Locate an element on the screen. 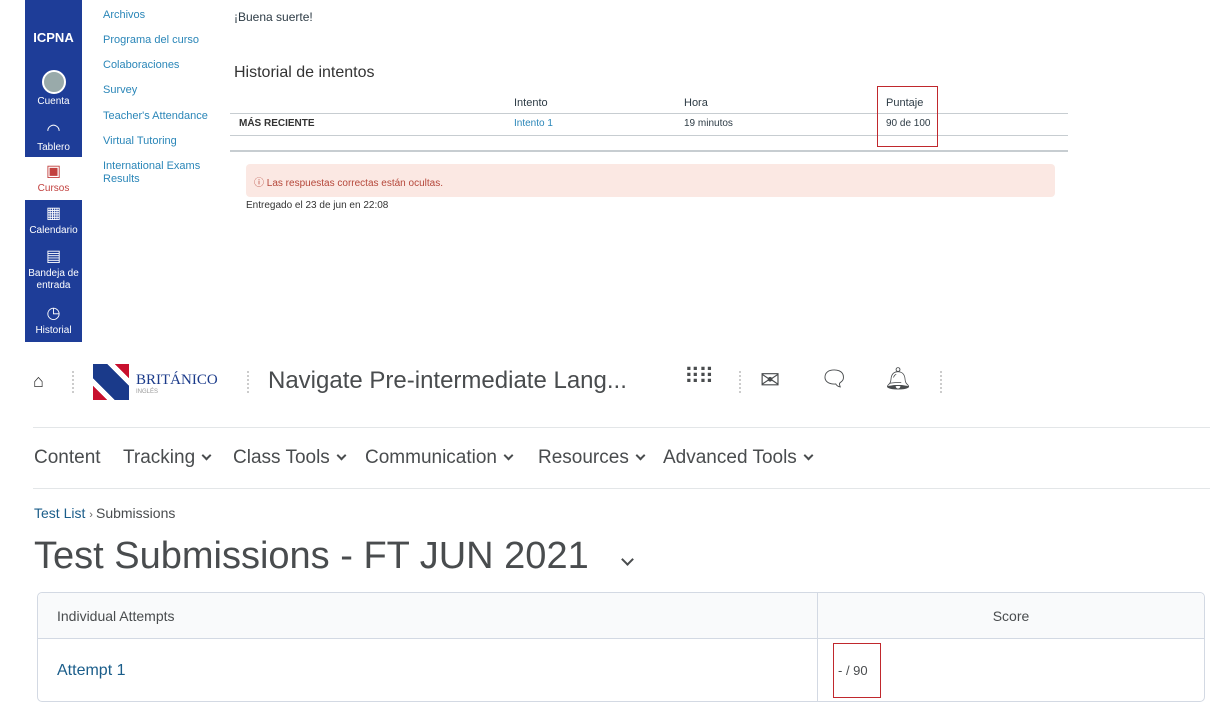 Image resolution: width=1222 pixels, height=710 pixels. nav-label: Tablero is located at coordinates (53, 147).